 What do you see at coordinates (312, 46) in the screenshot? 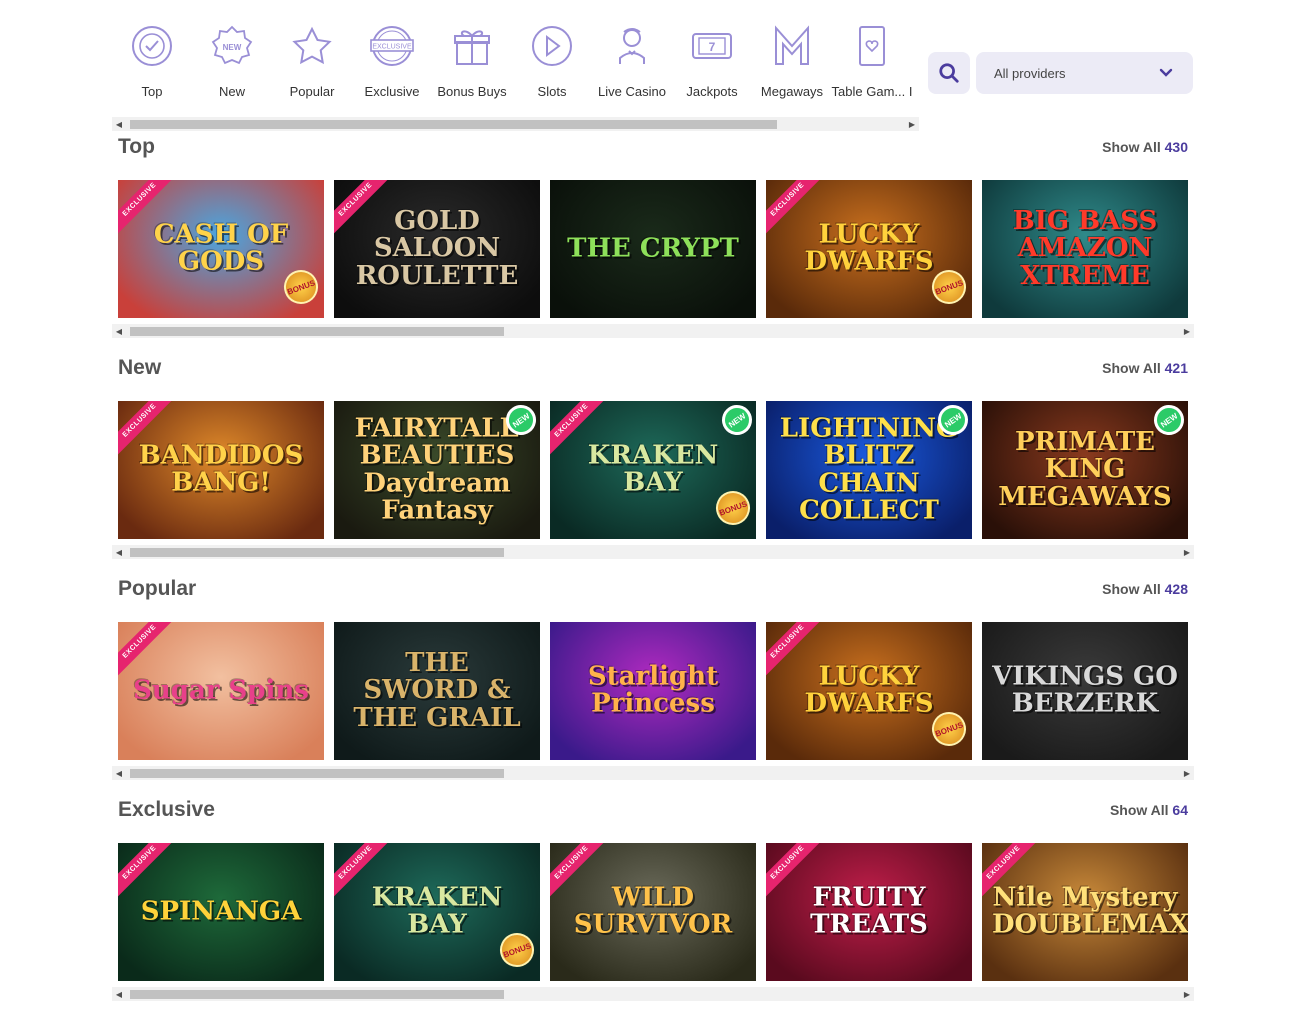
I see `star-icon` at bounding box center [312, 46].